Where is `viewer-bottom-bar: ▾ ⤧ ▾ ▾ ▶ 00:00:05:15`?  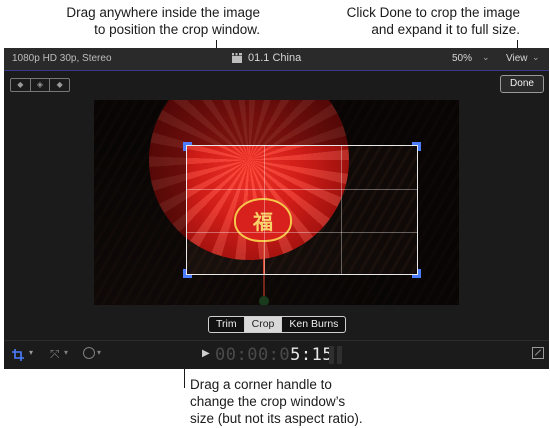 viewer-bottom-bar: ▾ ⤧ ▾ ▾ ▶ 00:00:05:15 is located at coordinates (276, 354).